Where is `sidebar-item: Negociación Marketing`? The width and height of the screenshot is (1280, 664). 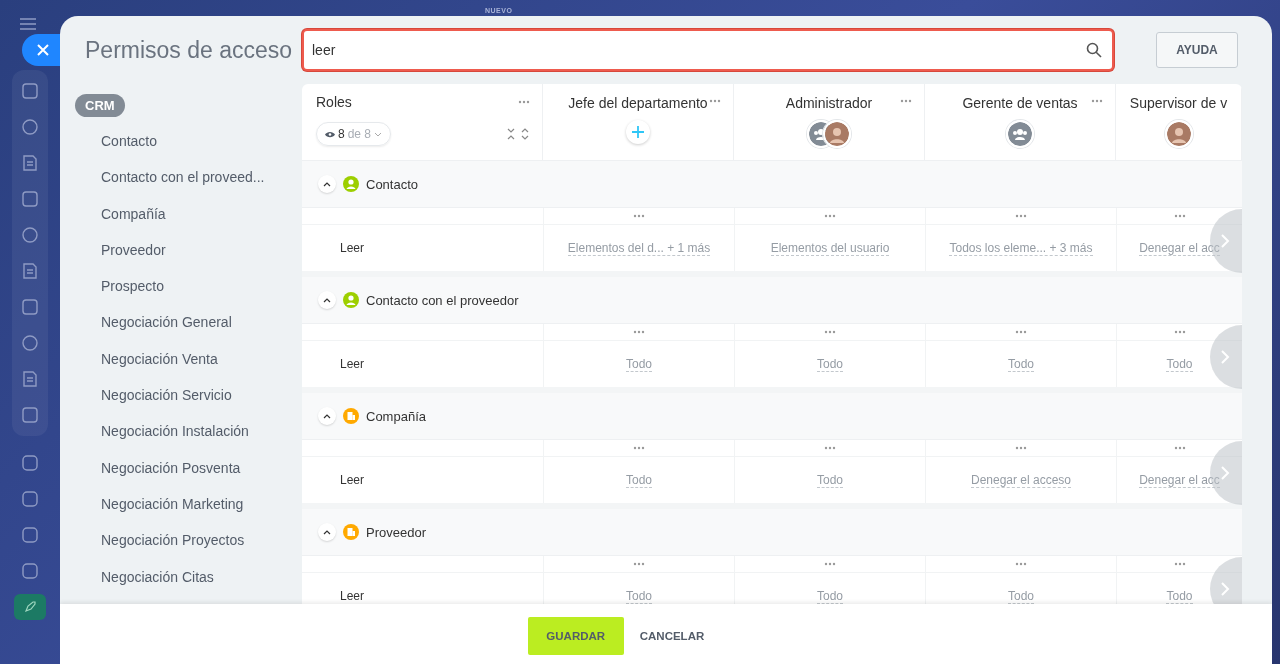 sidebar-item: Negociación Marketing is located at coordinates (159, 504).